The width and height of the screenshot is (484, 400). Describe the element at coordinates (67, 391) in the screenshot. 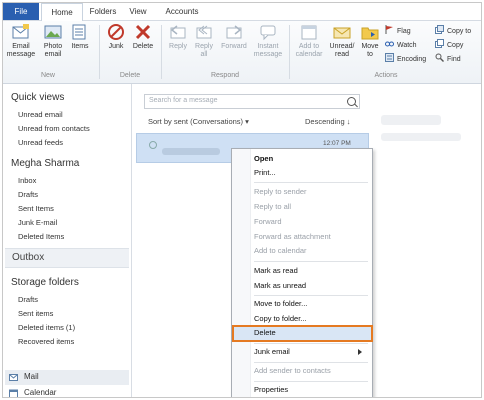

I see `nav-calendar: Calendar` at that location.